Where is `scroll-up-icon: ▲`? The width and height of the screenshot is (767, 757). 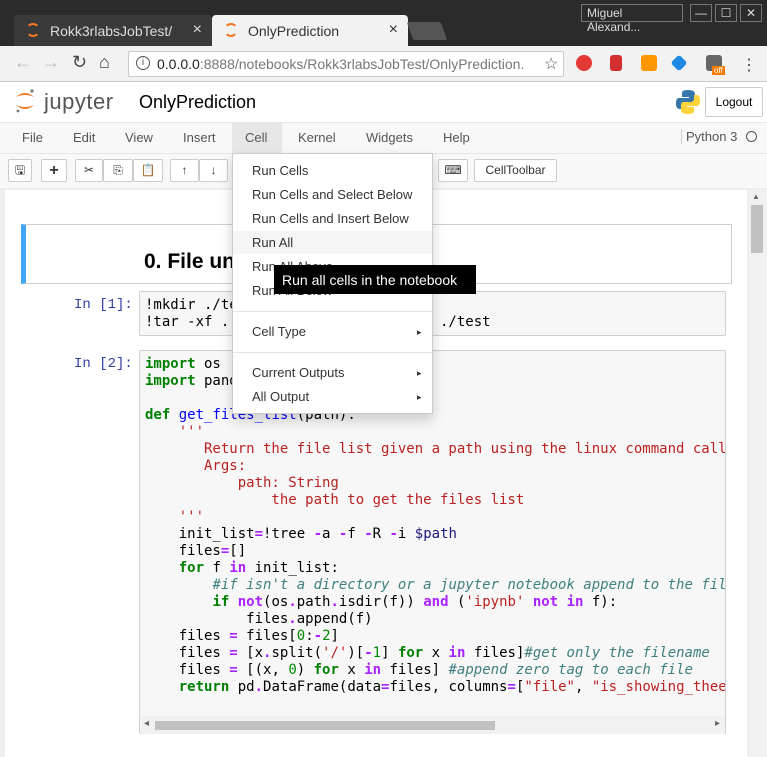
scroll-up-icon: ▲ is located at coordinates (756, 196).